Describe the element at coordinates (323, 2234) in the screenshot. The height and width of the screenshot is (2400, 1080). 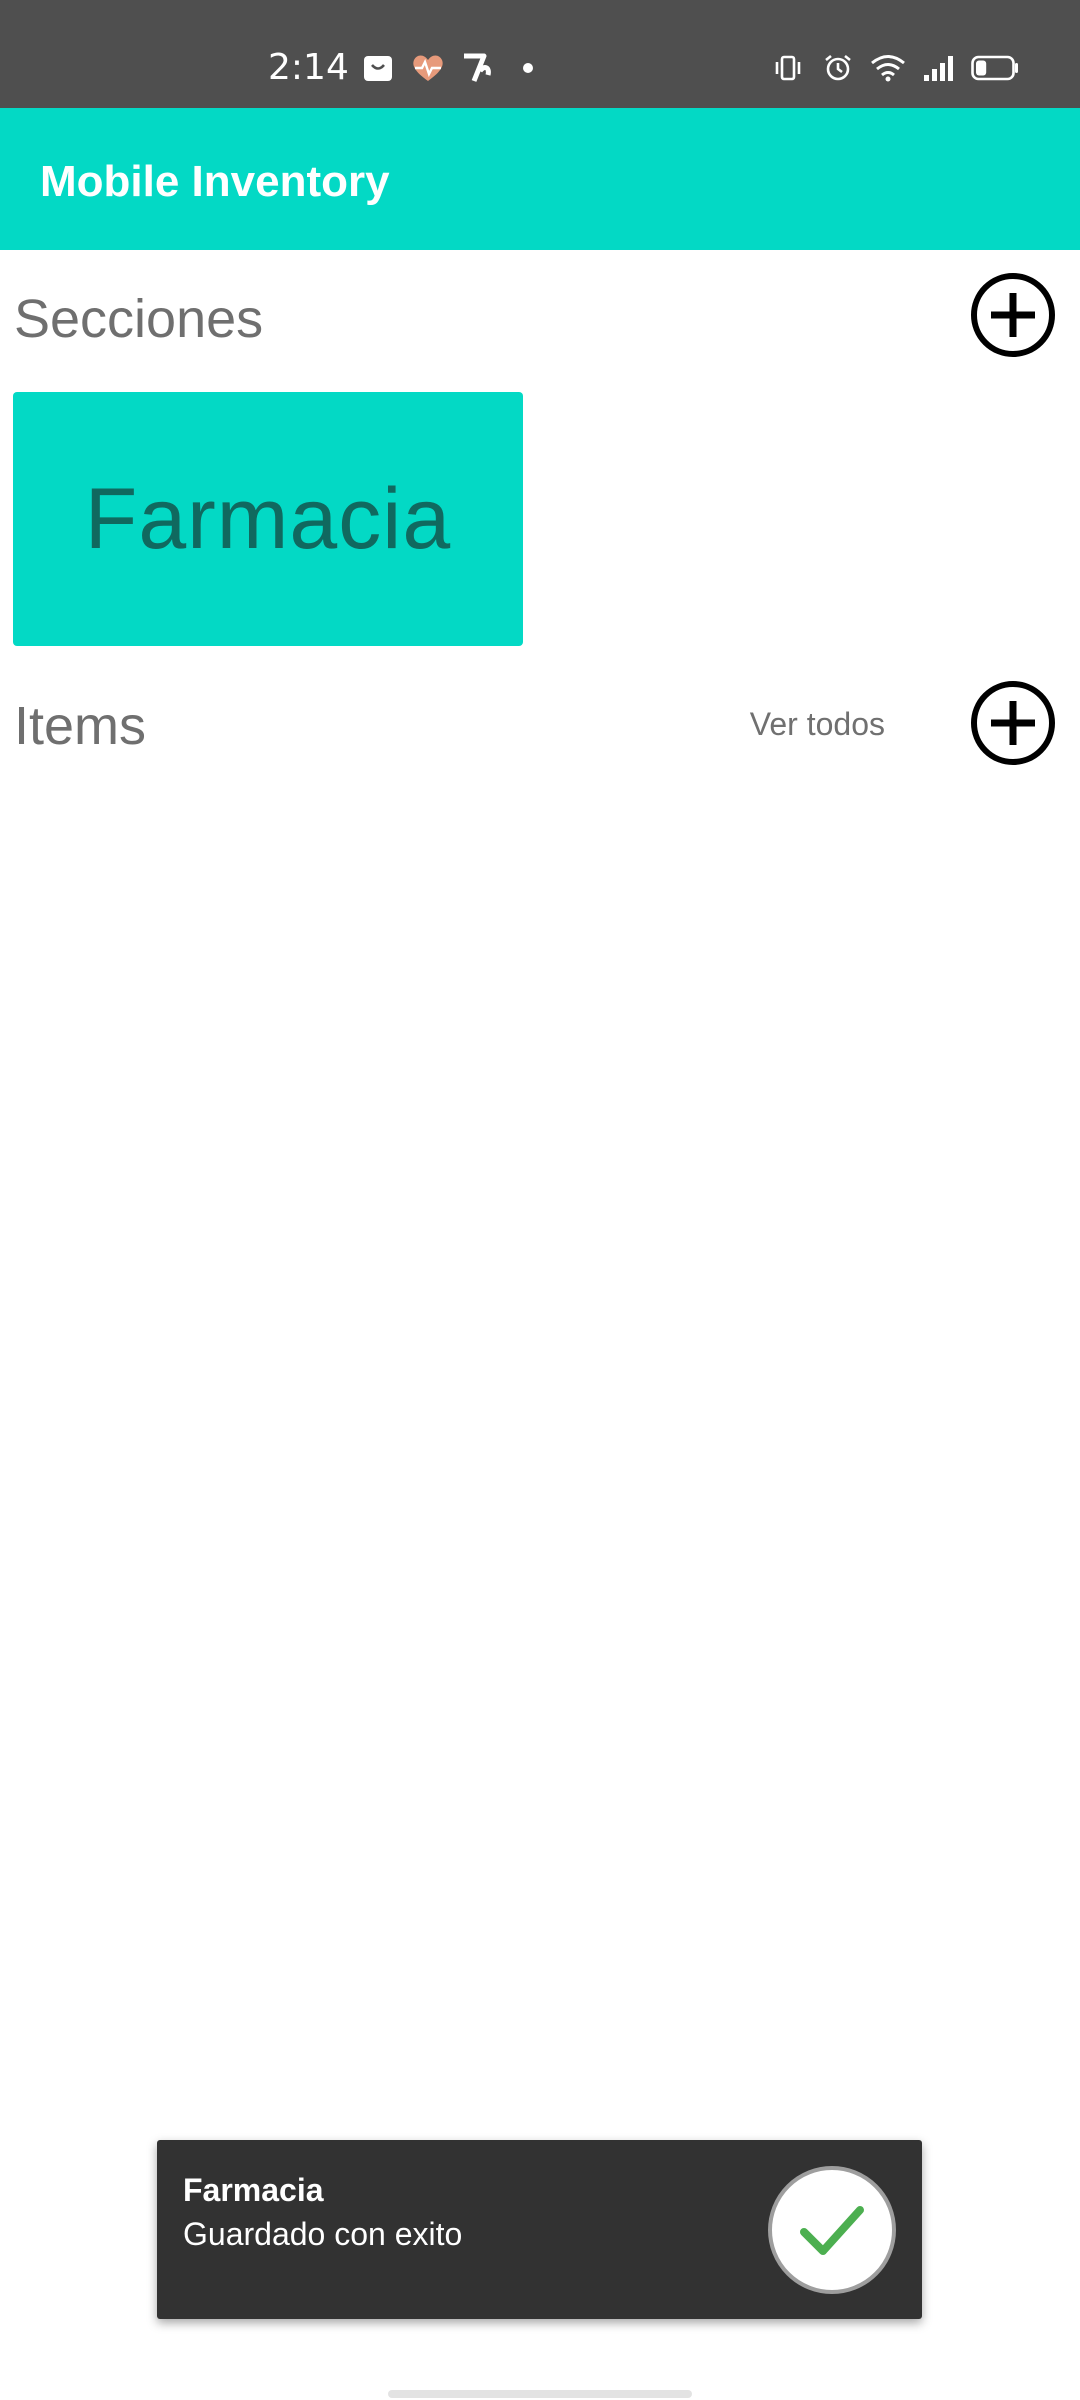
I see `toast-message: Guardado con exito` at that location.